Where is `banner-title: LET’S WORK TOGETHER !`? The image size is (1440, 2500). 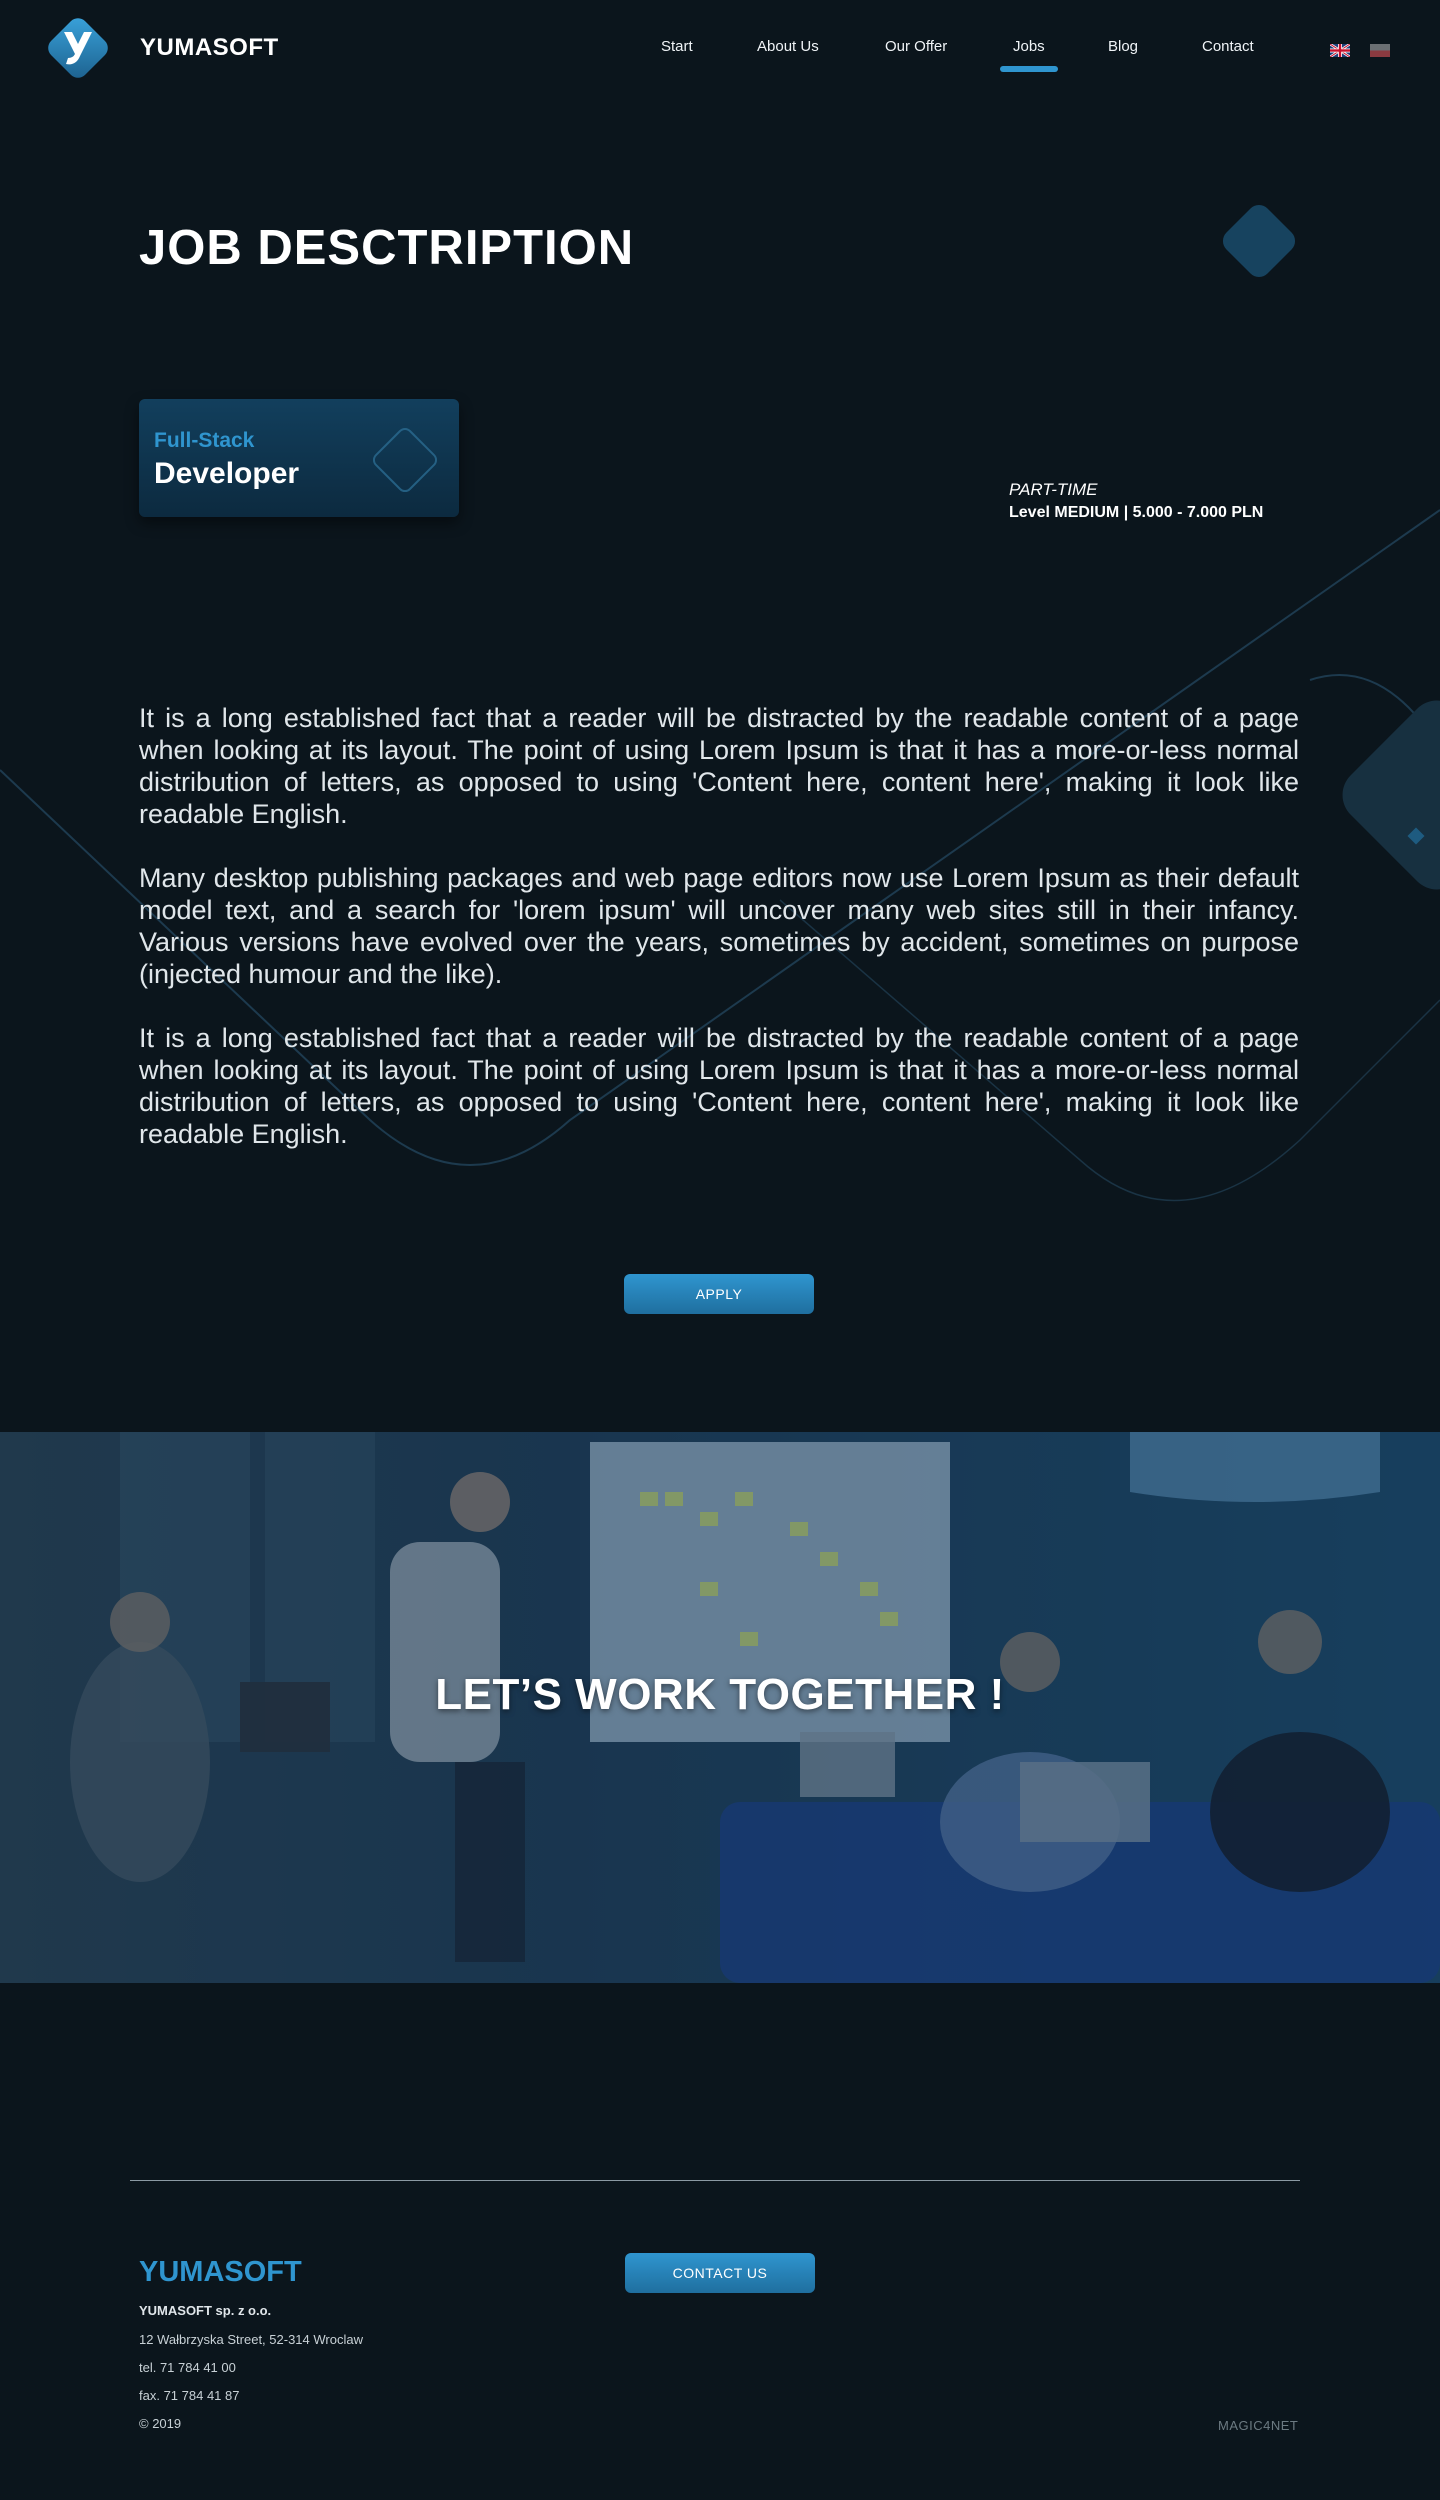 banner-title: LET’S WORK TOGETHER ! is located at coordinates (720, 1694).